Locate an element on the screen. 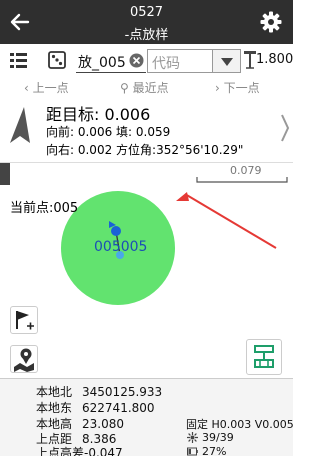 This screenshot has width=320, height=456. stake-point-button is located at coordinates (264, 357).